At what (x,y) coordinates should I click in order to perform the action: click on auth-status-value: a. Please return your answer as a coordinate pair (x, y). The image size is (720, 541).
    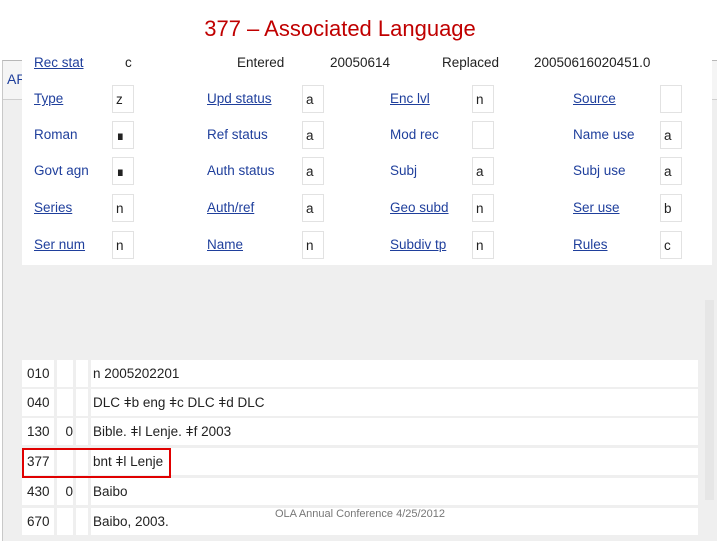
    Looking at the image, I should click on (313, 171).